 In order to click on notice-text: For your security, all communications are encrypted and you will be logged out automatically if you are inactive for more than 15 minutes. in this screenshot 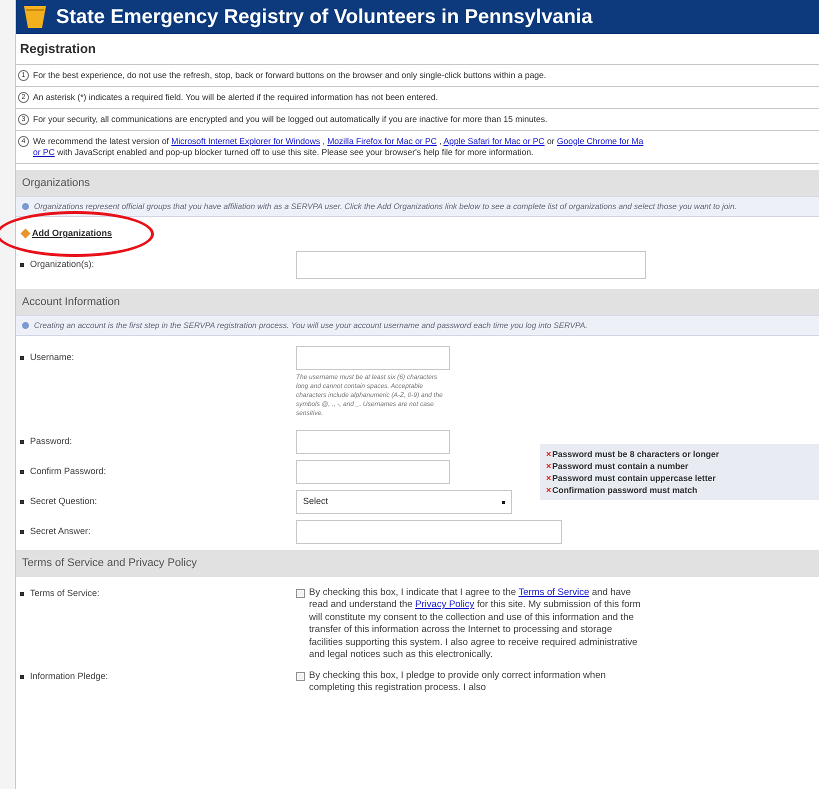, I will do `click(290, 119)`.